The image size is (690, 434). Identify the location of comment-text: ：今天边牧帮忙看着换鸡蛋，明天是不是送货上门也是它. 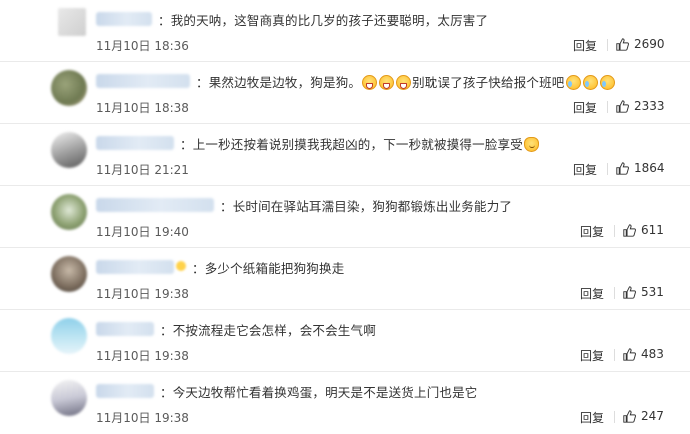
(319, 392).